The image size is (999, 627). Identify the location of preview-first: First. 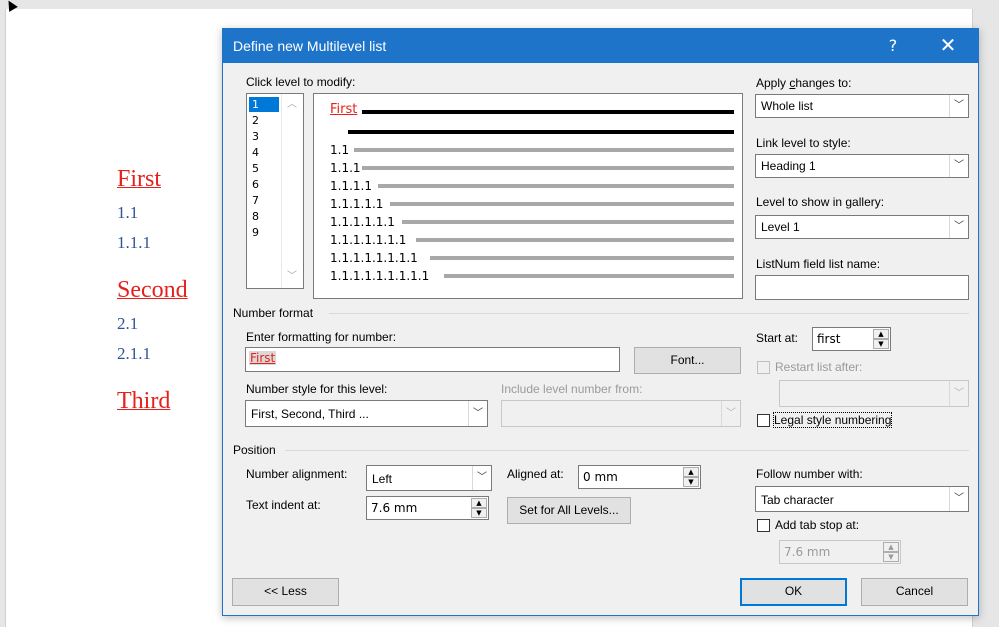
(344, 109).